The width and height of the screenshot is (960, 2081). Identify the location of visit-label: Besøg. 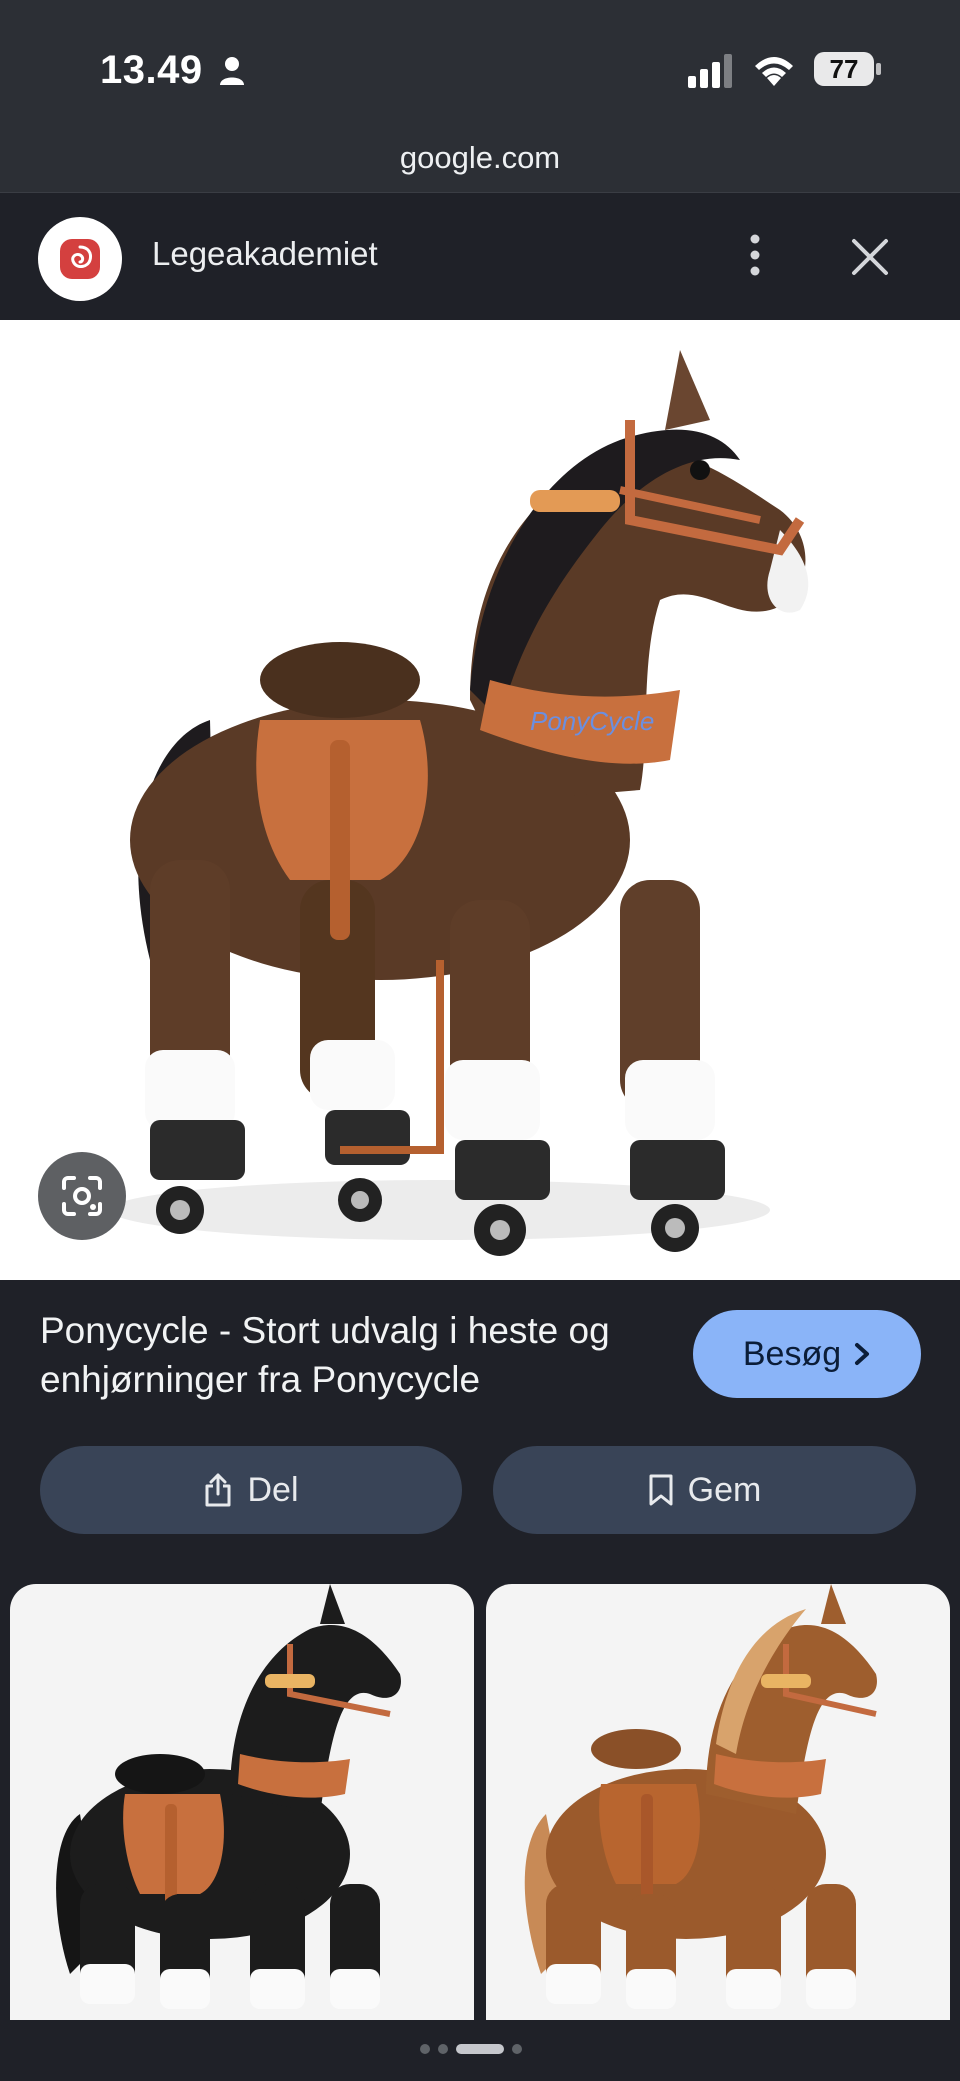
(792, 1353).